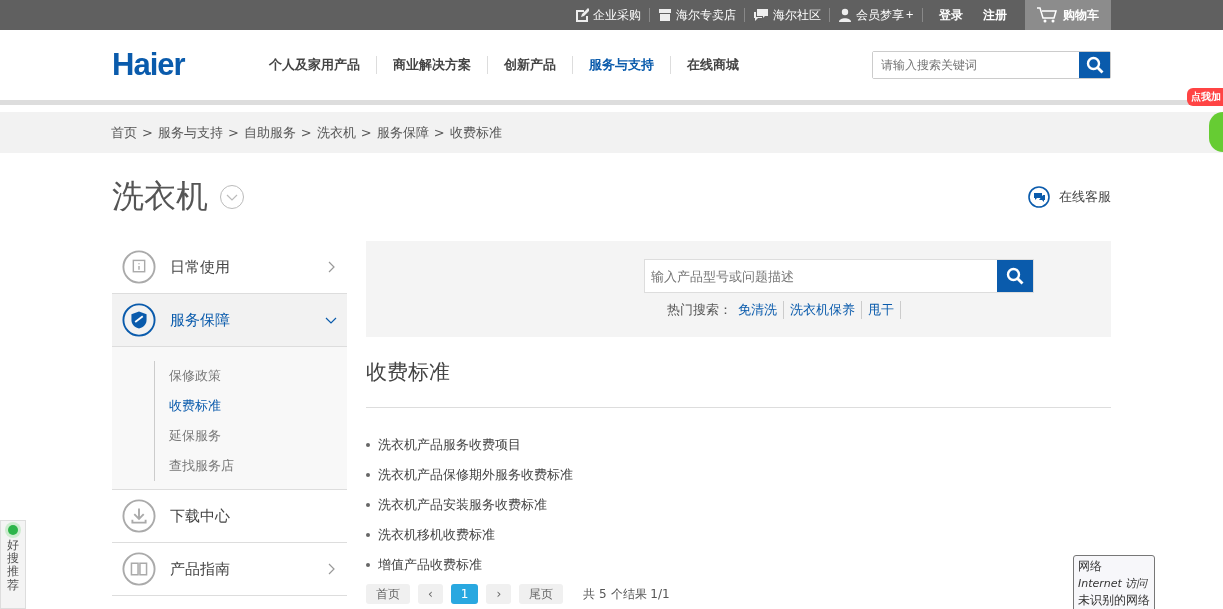 The width and height of the screenshot is (1223, 609). I want to click on chat-icon, so click(1039, 197).